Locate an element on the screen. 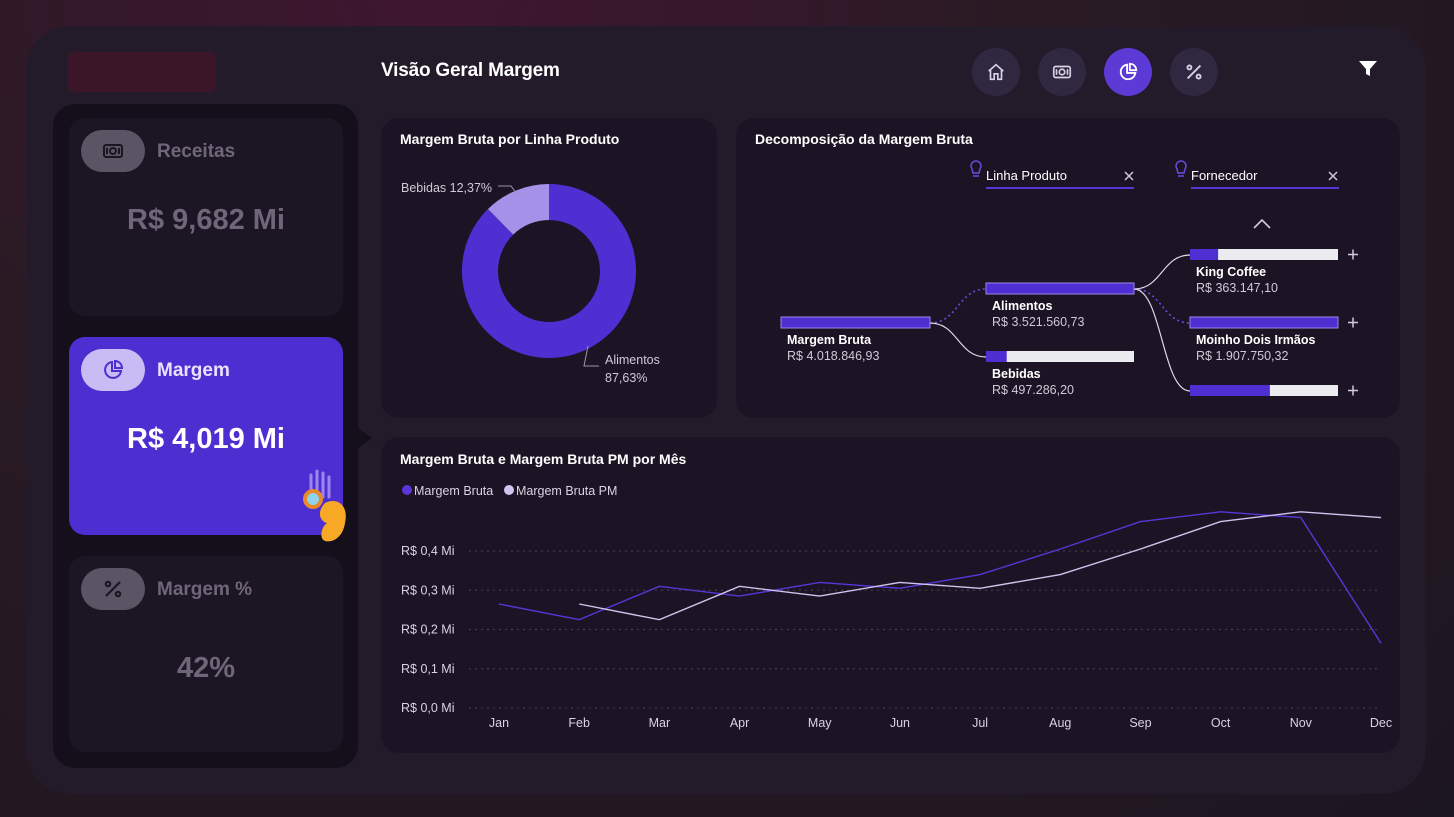 The height and width of the screenshot is (817, 1454). nav-revenue-button is located at coordinates (1062, 72).